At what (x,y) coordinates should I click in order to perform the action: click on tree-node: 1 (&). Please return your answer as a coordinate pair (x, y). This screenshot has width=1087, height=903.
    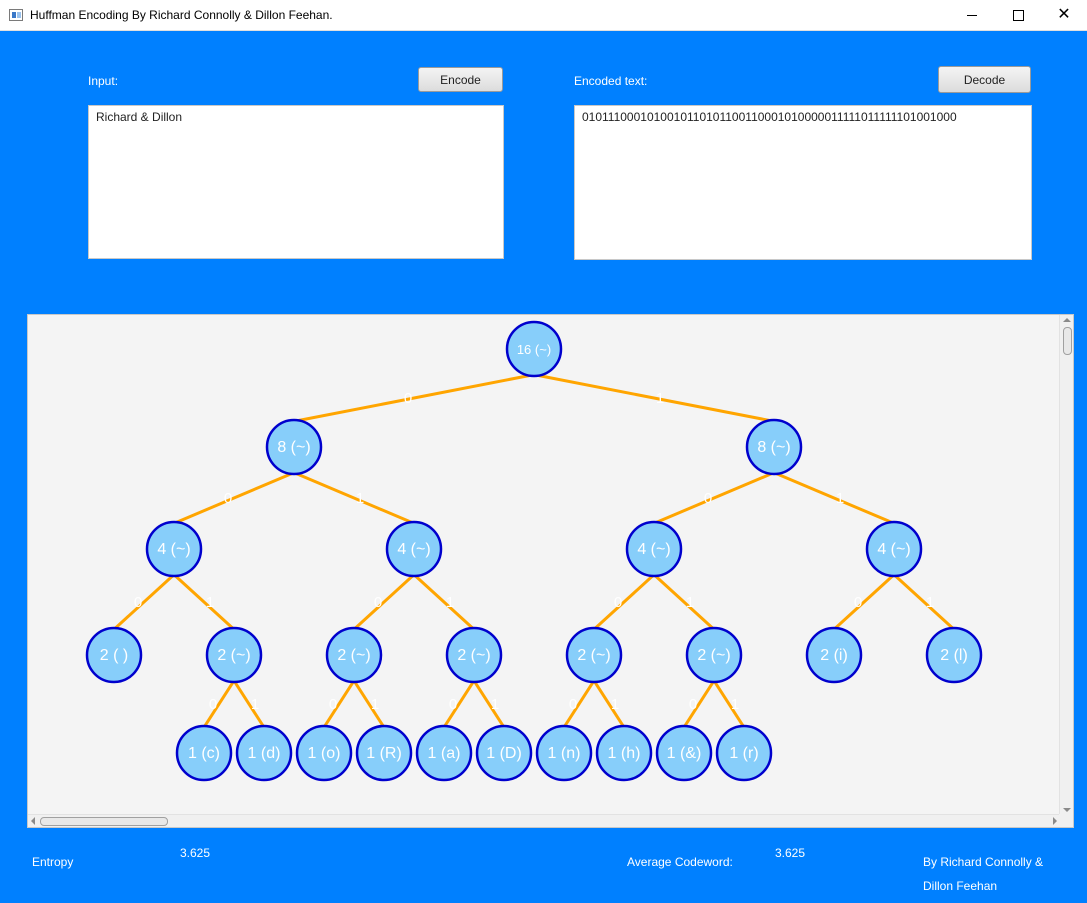
    Looking at the image, I should click on (684, 753).